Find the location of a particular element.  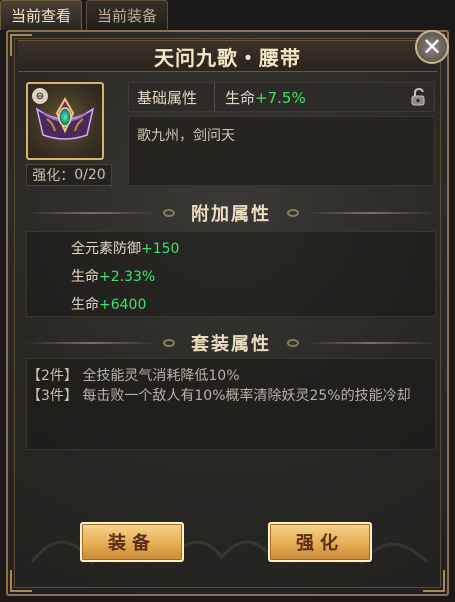

extra-attributes-header: 附加属性 is located at coordinates (231, 213).